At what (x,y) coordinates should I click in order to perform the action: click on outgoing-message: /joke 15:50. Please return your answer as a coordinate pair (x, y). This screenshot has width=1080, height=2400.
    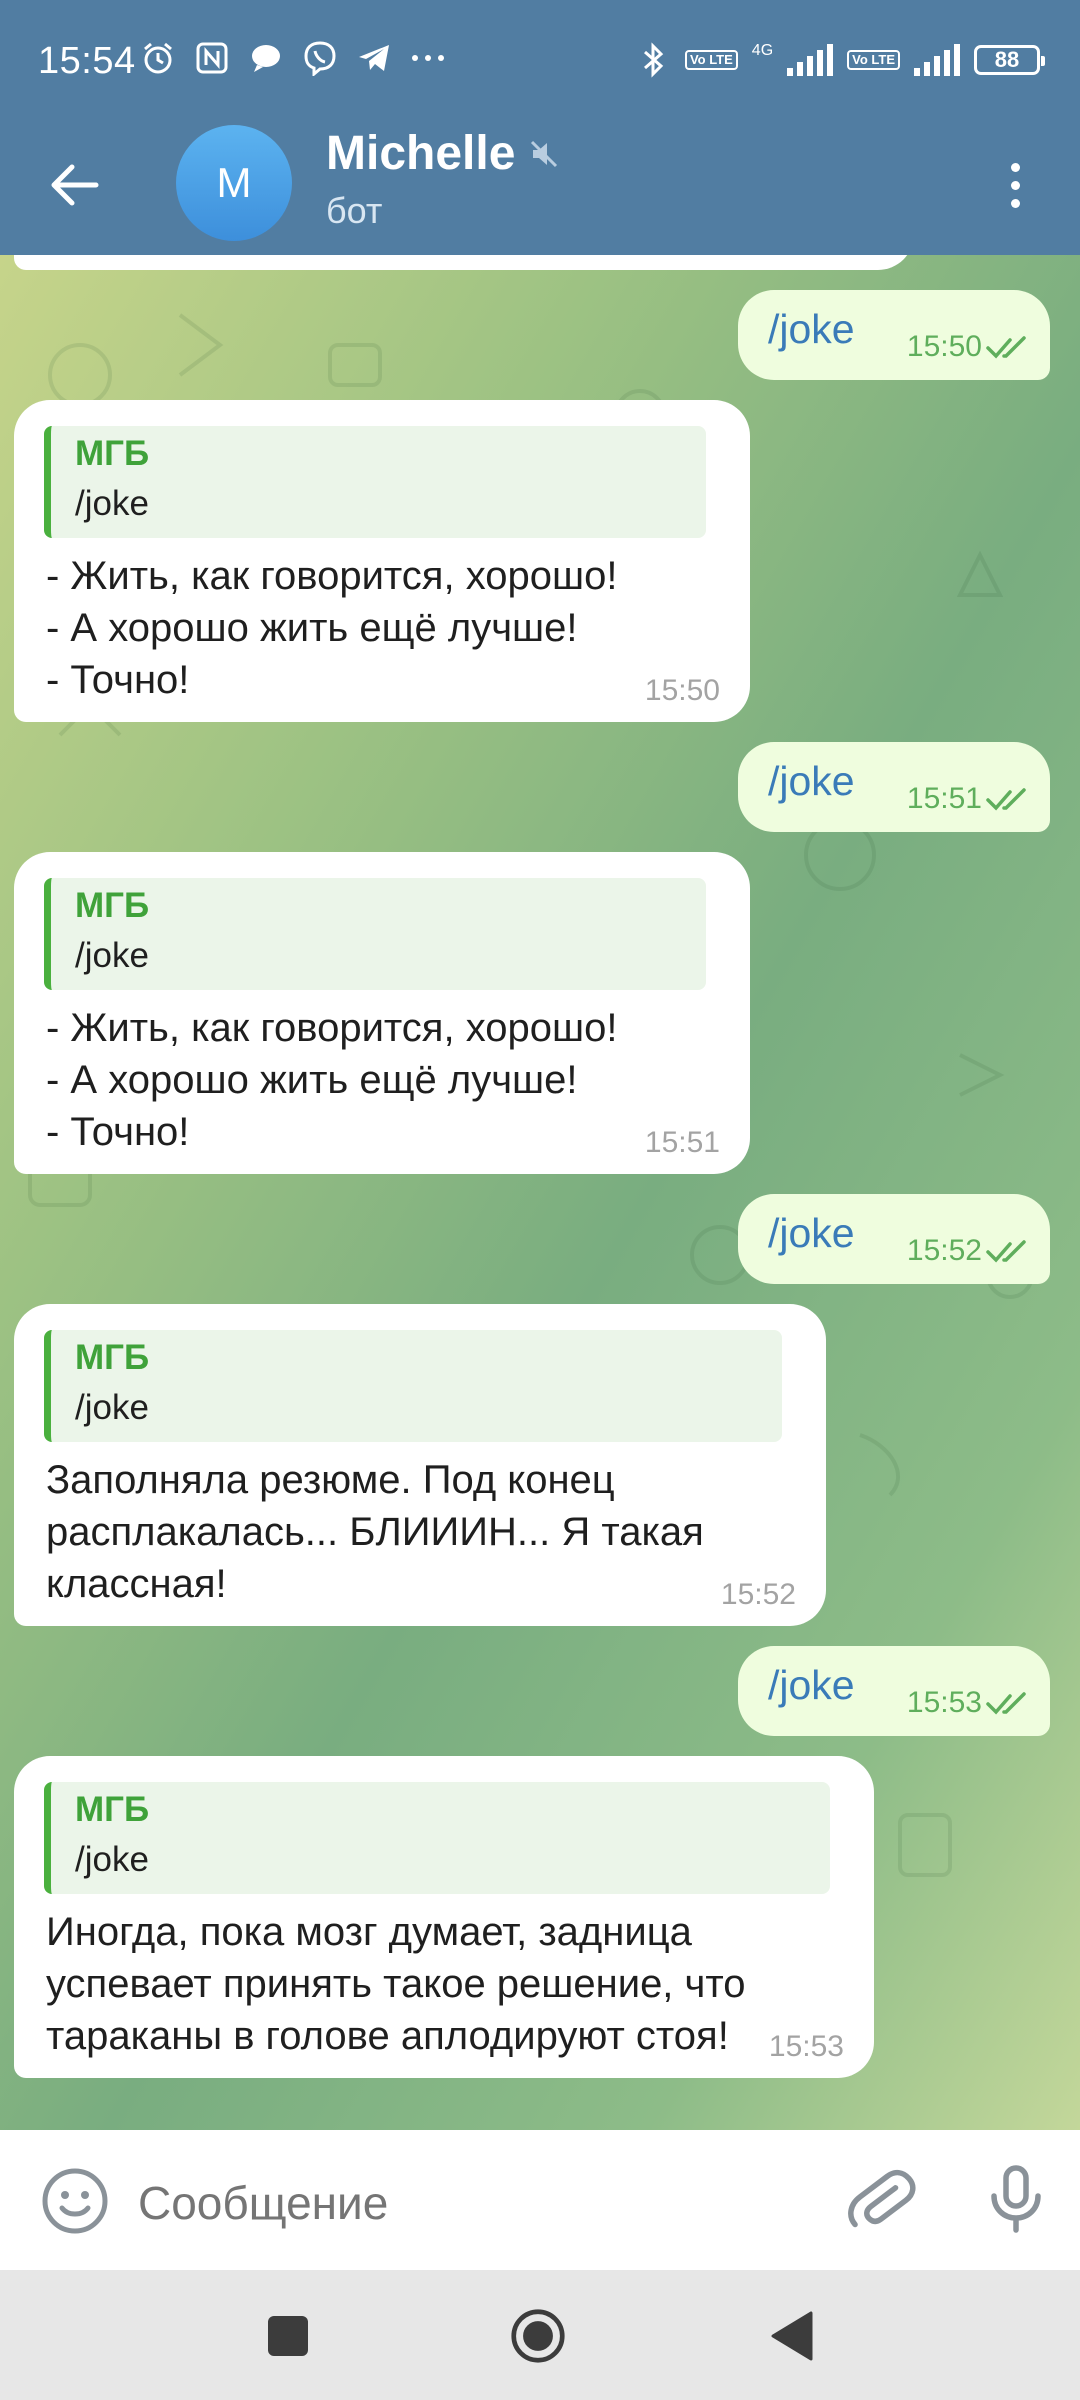
    Looking at the image, I should click on (894, 335).